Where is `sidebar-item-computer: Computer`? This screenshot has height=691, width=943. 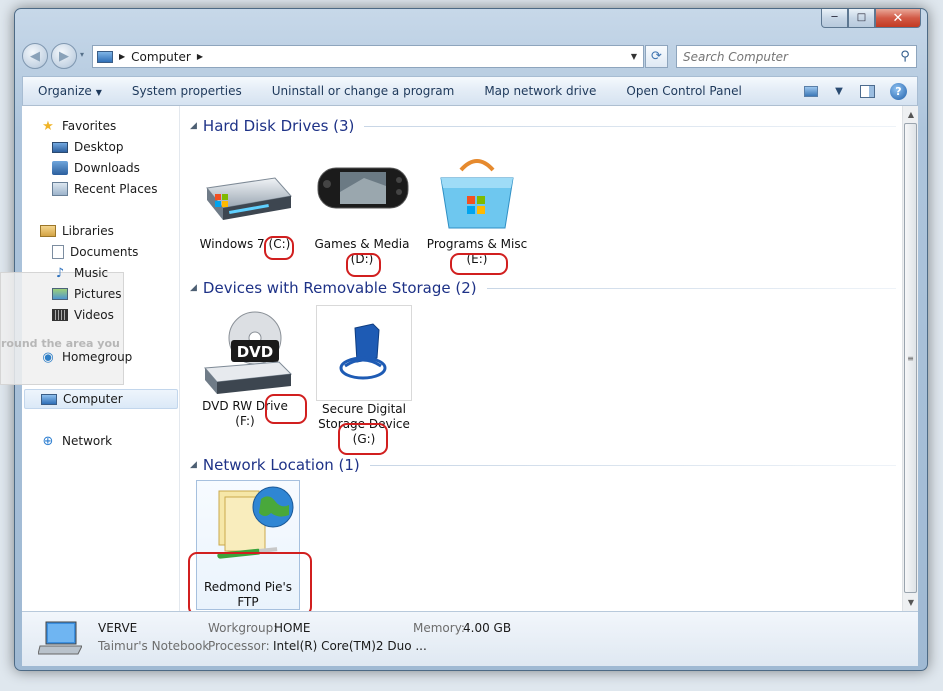 sidebar-item-computer: Computer is located at coordinates (101, 399).